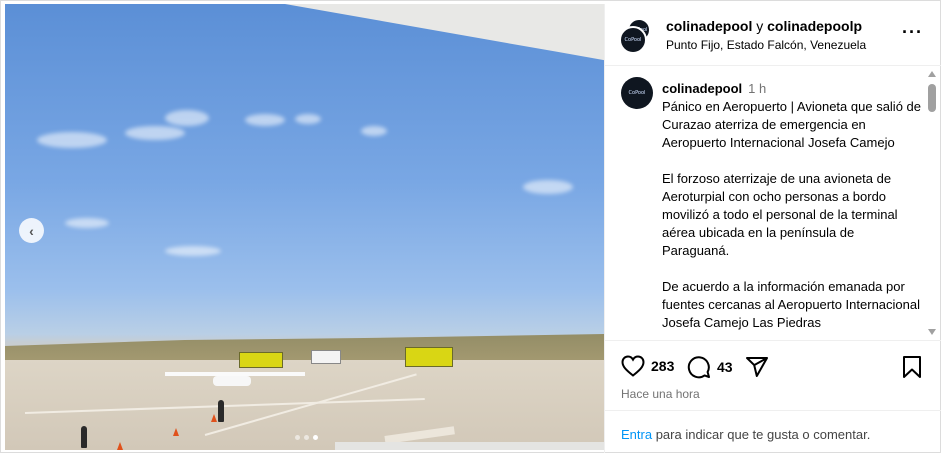 The height and width of the screenshot is (453, 941). Describe the element at coordinates (469, 446) in the screenshot. I see `wing-edge-bottom` at that location.